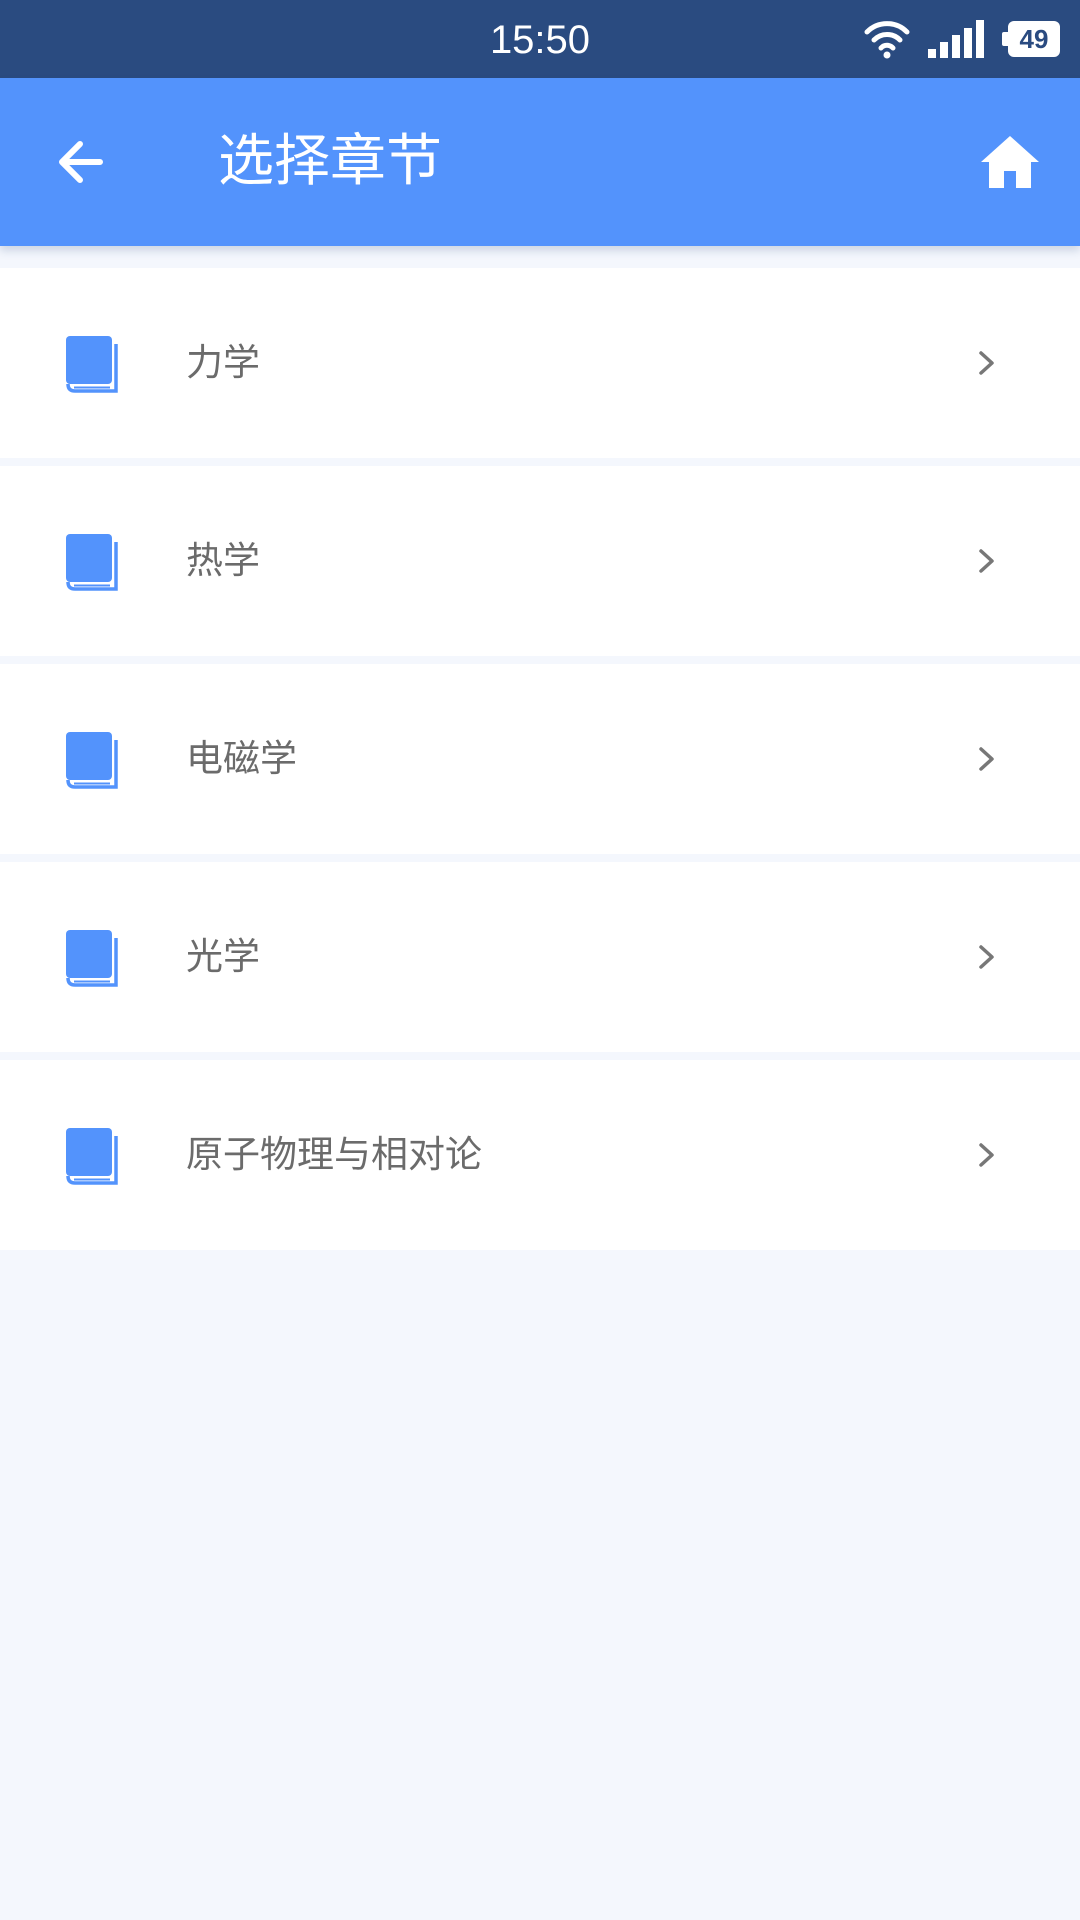 This screenshot has width=1080, height=1920. I want to click on arrow-left-icon, so click(81, 162).